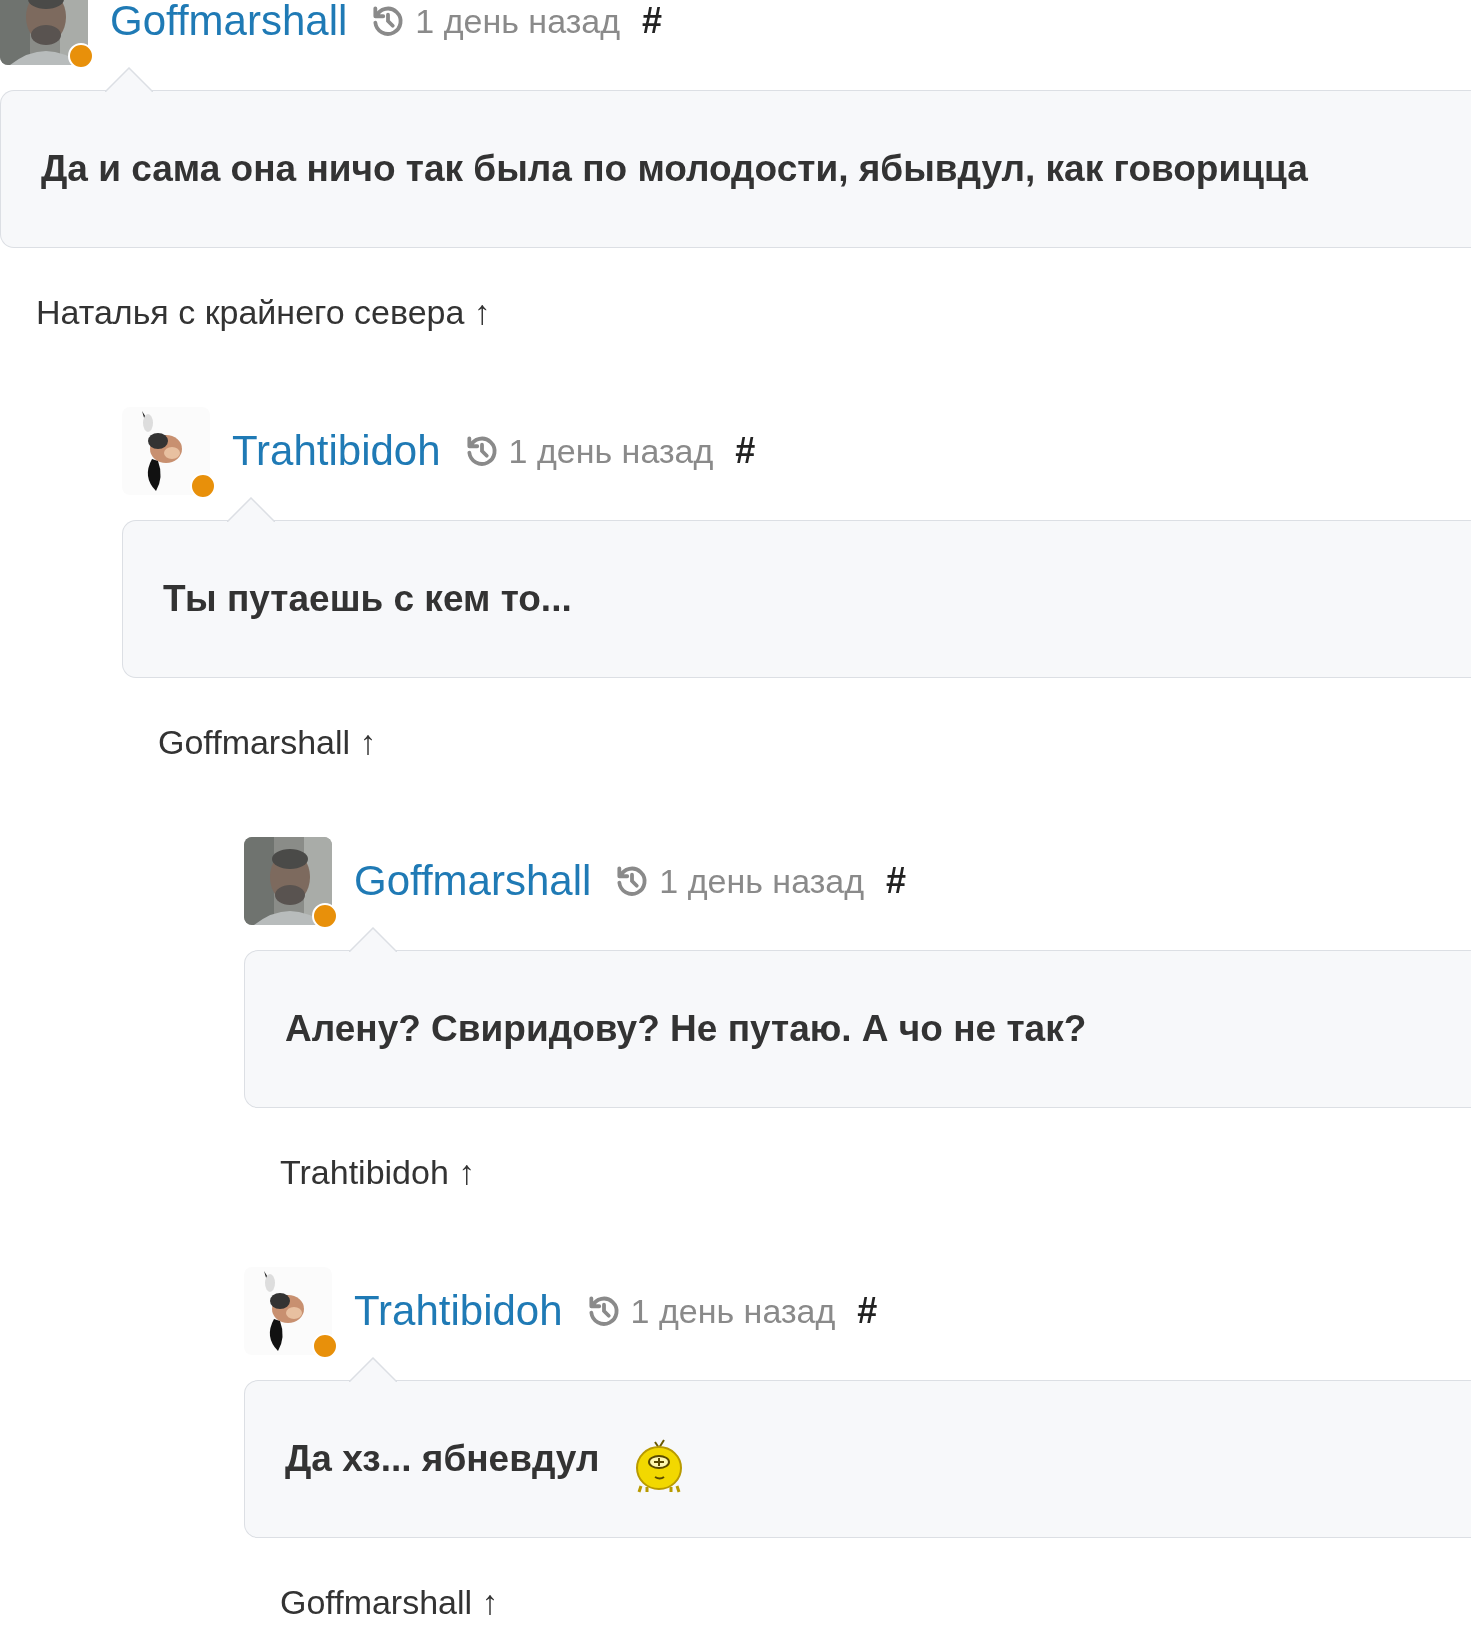  I want to click on reply-to-link: Наталья с крайнего севера ↑, so click(263, 312).